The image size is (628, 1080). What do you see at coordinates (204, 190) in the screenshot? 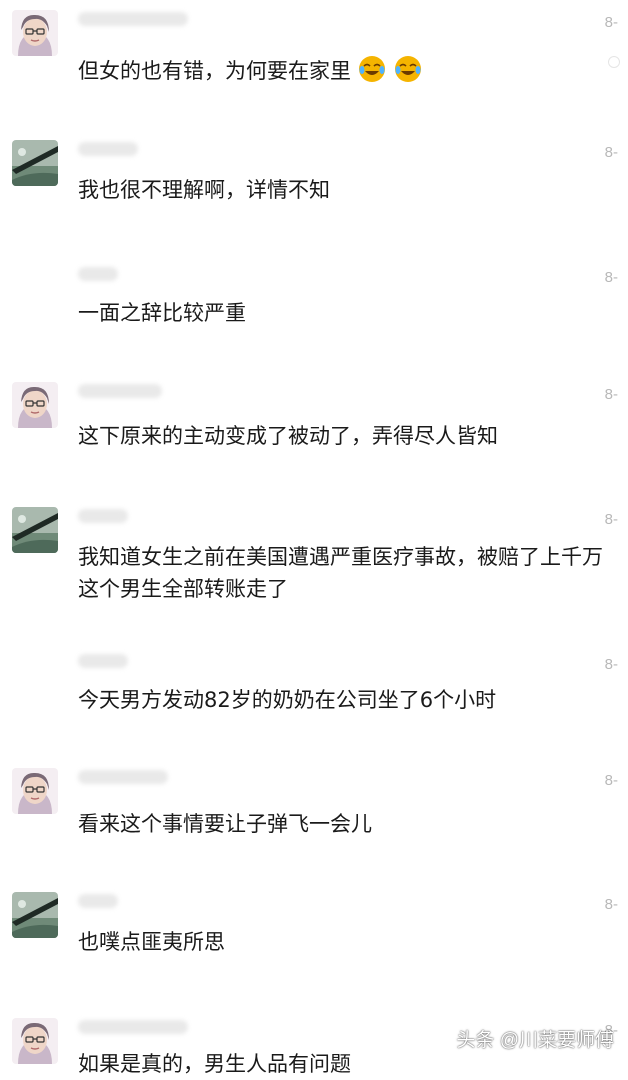
I see `comment-text: 我也很不理解啊，详情不知` at bounding box center [204, 190].